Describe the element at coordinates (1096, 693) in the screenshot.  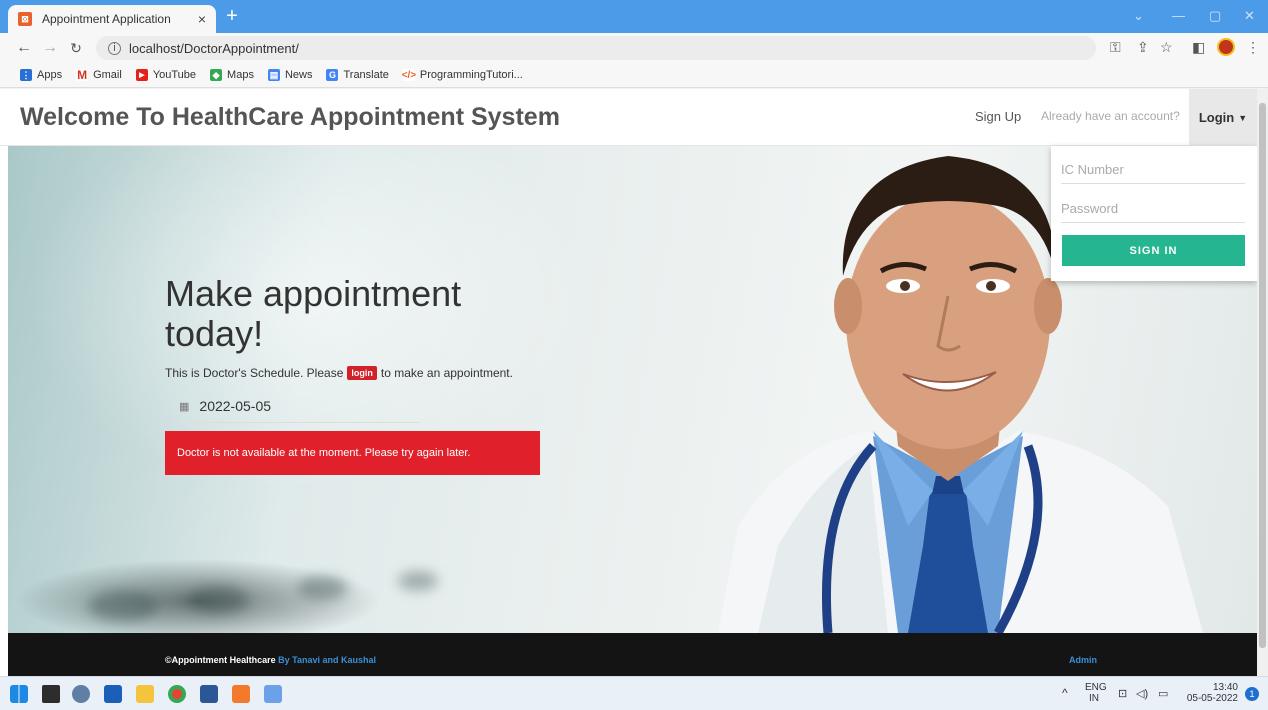
I see `language-indicator: ENG IN` at that location.